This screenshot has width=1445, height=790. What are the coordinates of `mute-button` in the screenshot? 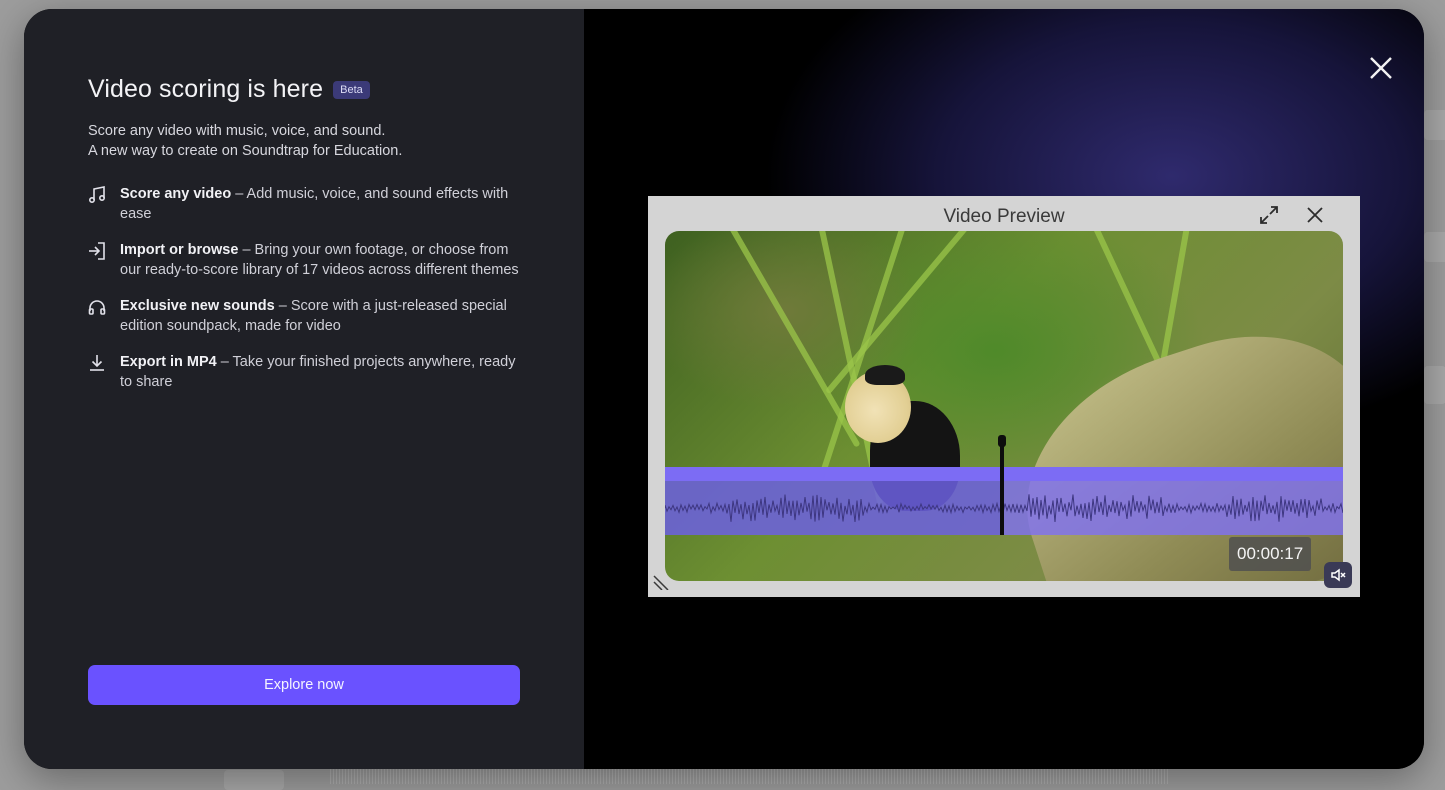 It's located at (1338, 575).